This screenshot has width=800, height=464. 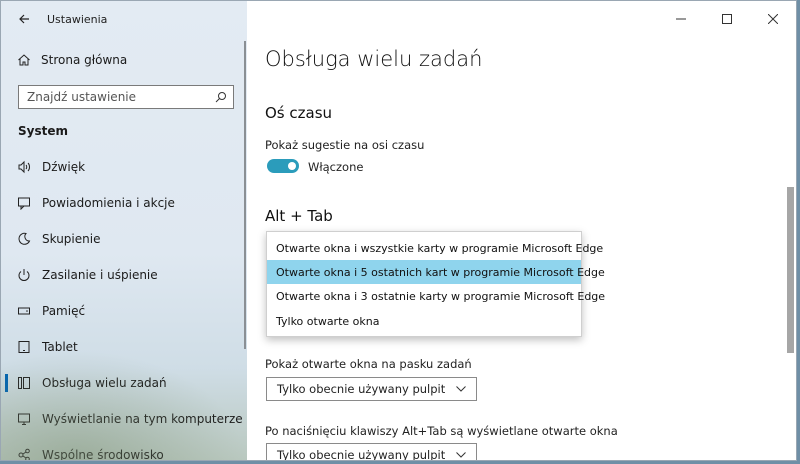 I want to click on tablet-icon, so click(x=24, y=347).